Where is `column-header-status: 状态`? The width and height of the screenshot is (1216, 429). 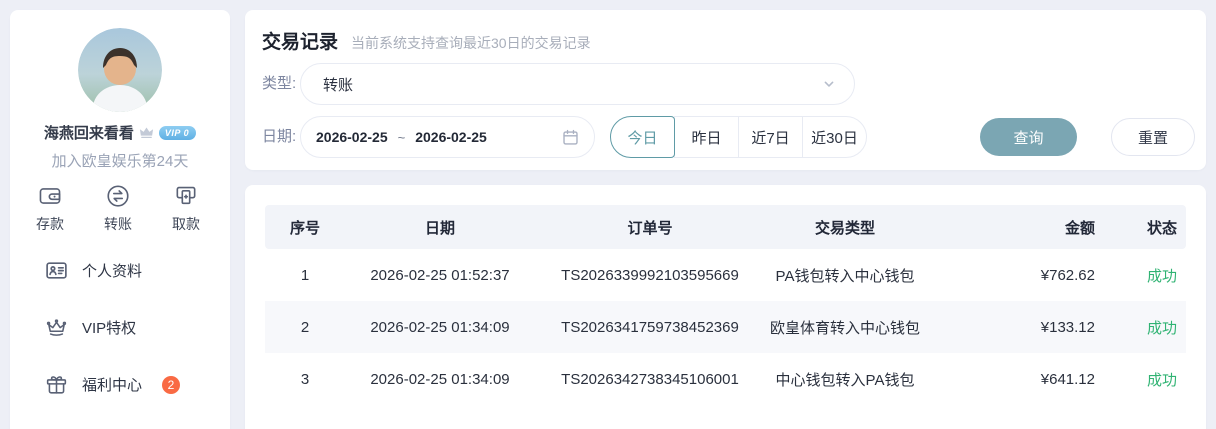 column-header-status: 状态 is located at coordinates (1161, 228).